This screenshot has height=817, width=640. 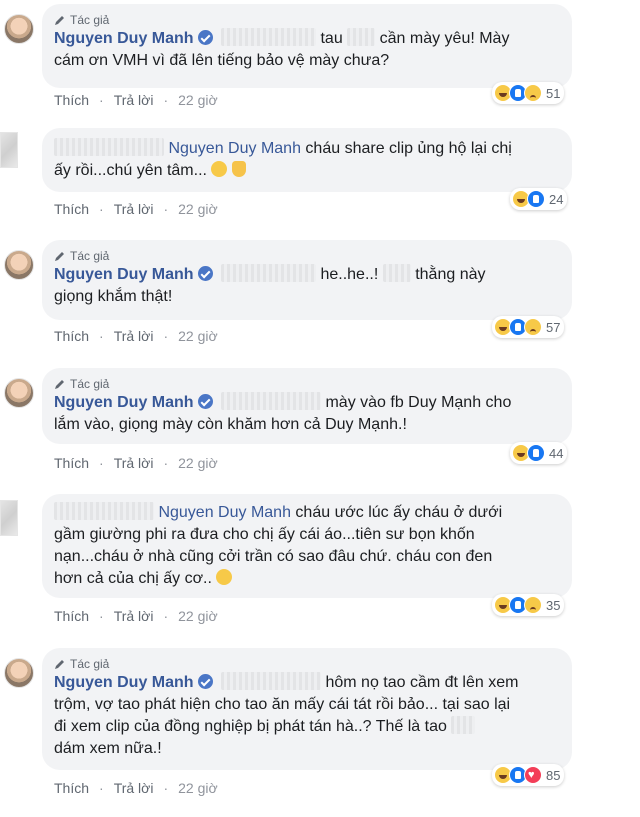 What do you see at coordinates (556, 199) in the screenshot?
I see `reaction-count: 24` at bounding box center [556, 199].